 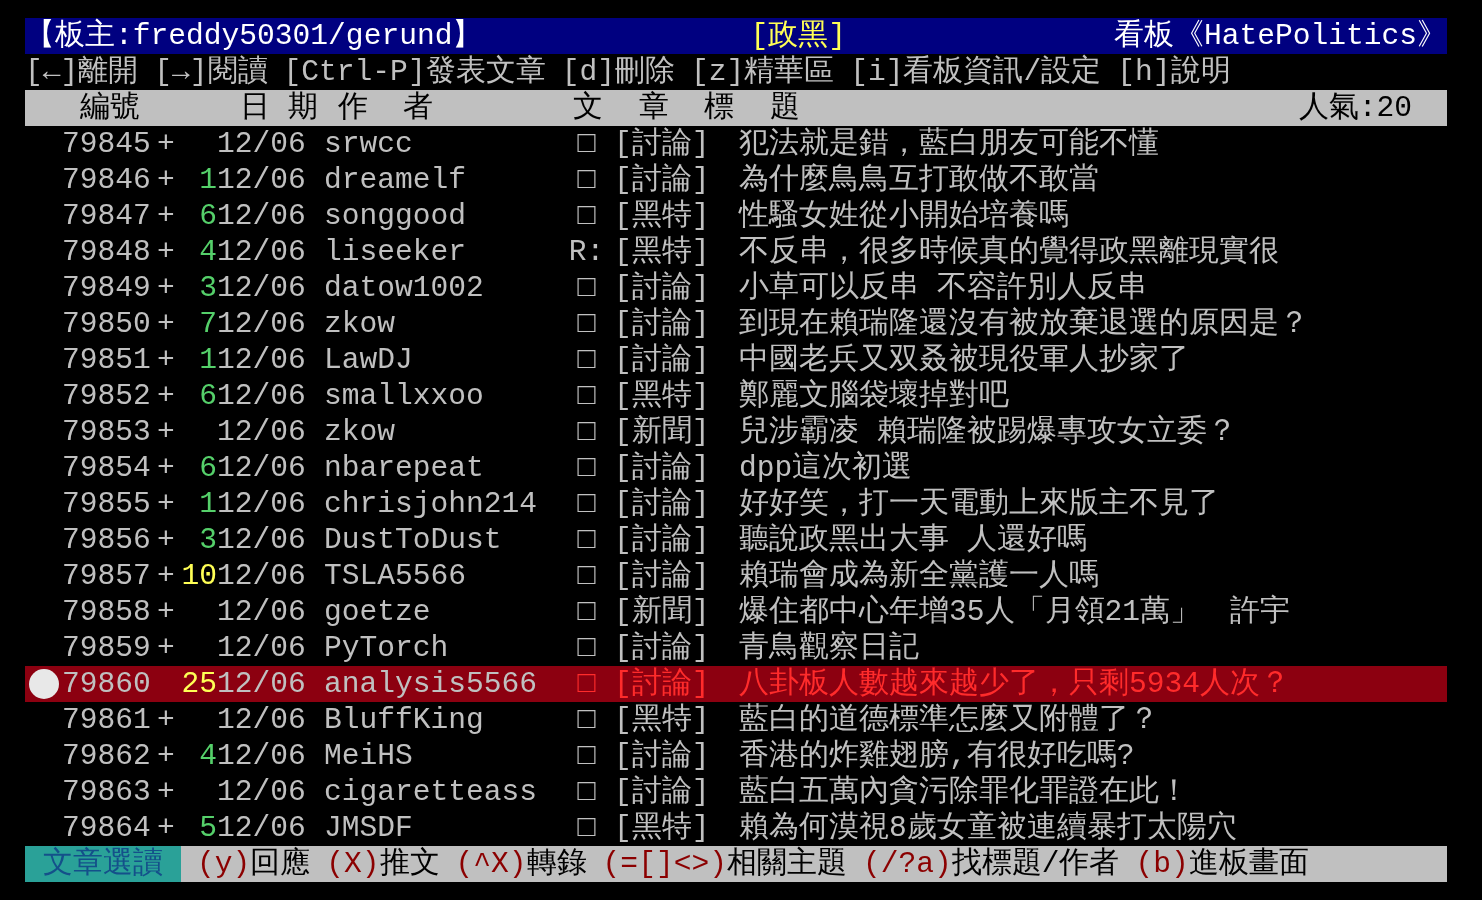 What do you see at coordinates (736, 288) in the screenshot?
I see `article-row: 79849 + 312/06 datow1002 □ [討論] 小草可以反串 不容許別人反串` at bounding box center [736, 288].